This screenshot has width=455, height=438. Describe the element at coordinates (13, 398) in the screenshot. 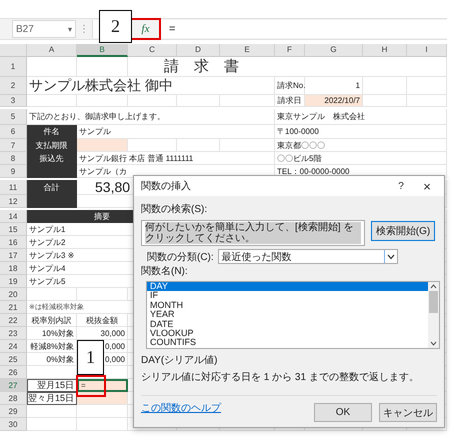

I see `row-header: 28` at that location.